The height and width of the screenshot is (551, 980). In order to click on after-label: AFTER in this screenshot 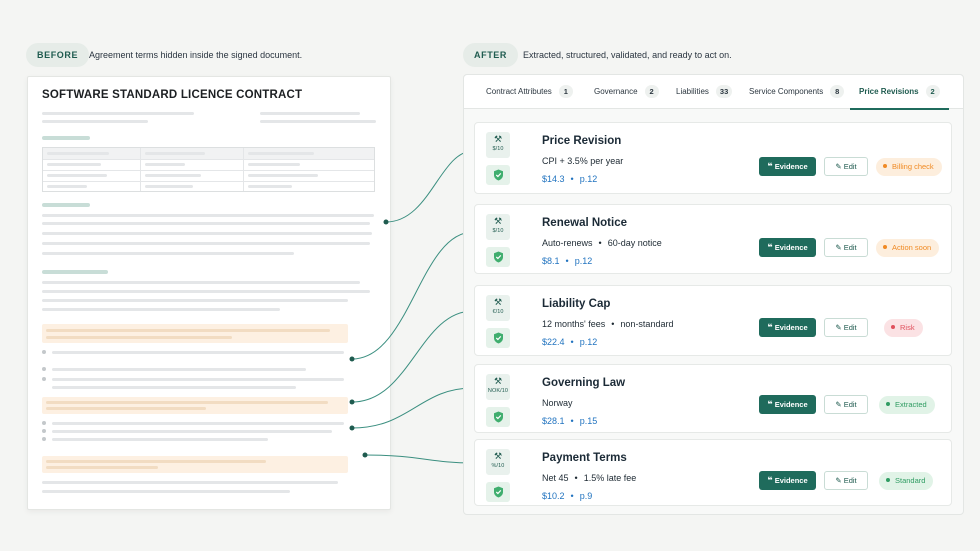, I will do `click(490, 55)`.